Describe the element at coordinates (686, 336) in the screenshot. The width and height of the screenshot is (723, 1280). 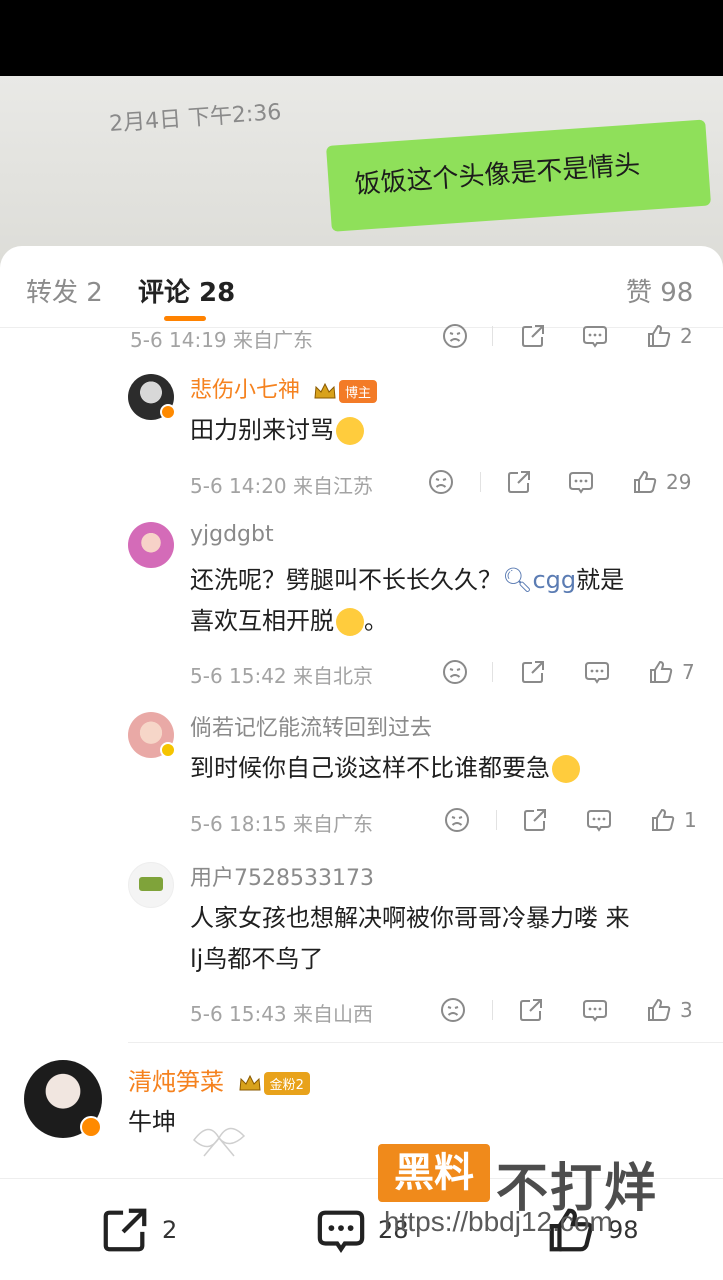
I see `like-count: 2` at that location.